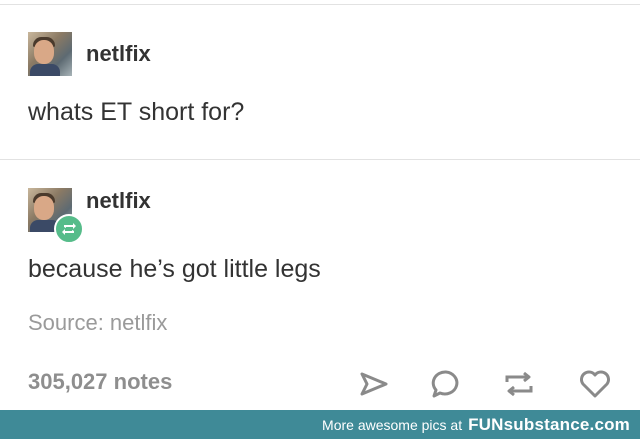 The width and height of the screenshot is (640, 439). I want to click on post-header-original: netlfix, so click(89, 54).